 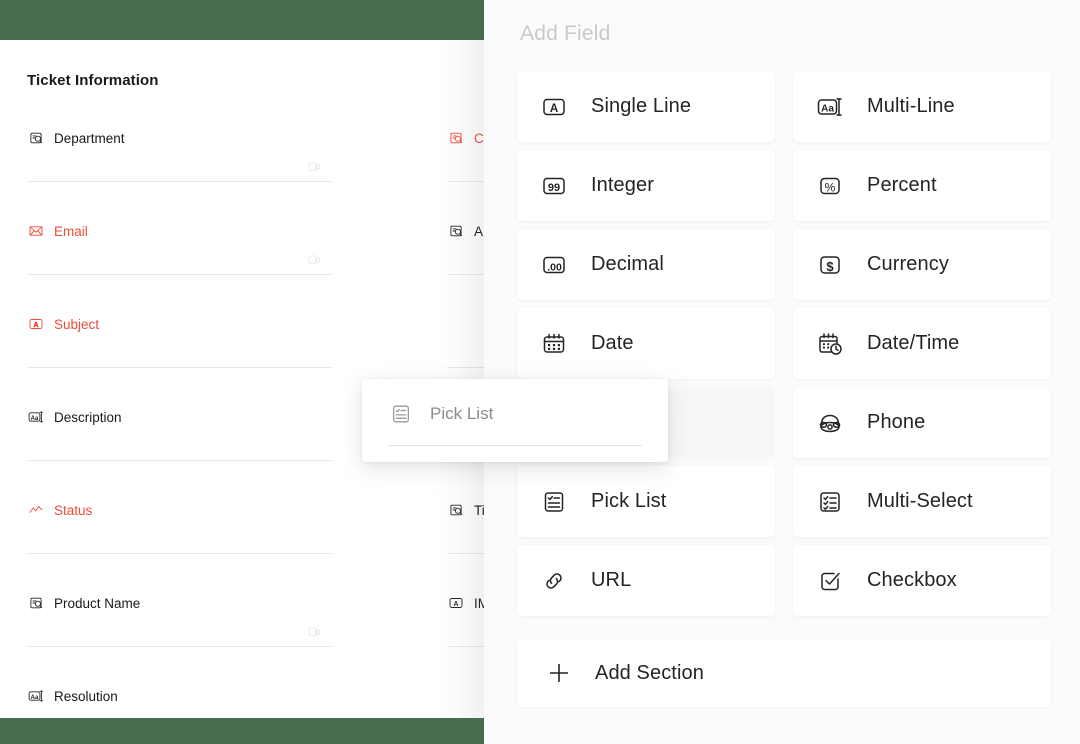 What do you see at coordinates (830, 344) in the screenshot?
I see `date-time-icon` at bounding box center [830, 344].